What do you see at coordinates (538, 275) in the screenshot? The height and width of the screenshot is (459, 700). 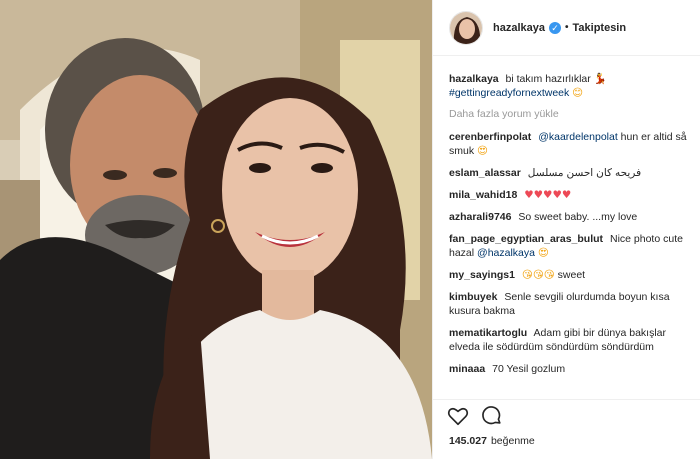 I see `kiss-emoji-icon: 😘😘😘` at bounding box center [538, 275].